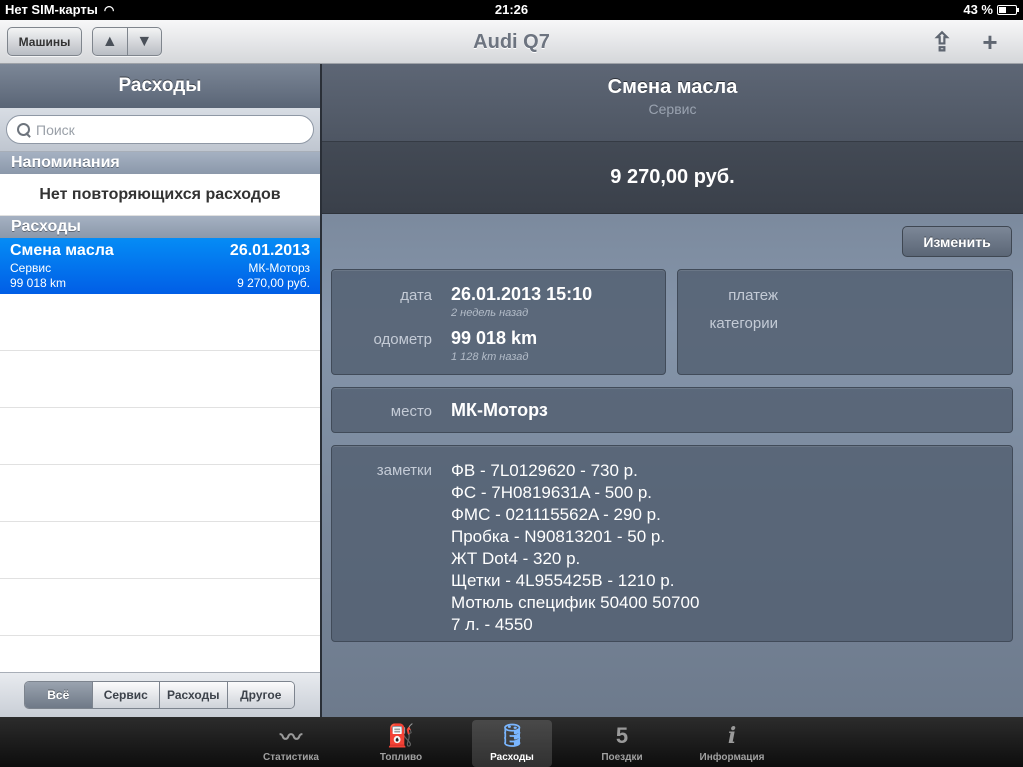 This screenshot has height=767, width=1023. Describe the element at coordinates (672, 109) in the screenshot. I see `detail-subtitle: Сервис` at that location.